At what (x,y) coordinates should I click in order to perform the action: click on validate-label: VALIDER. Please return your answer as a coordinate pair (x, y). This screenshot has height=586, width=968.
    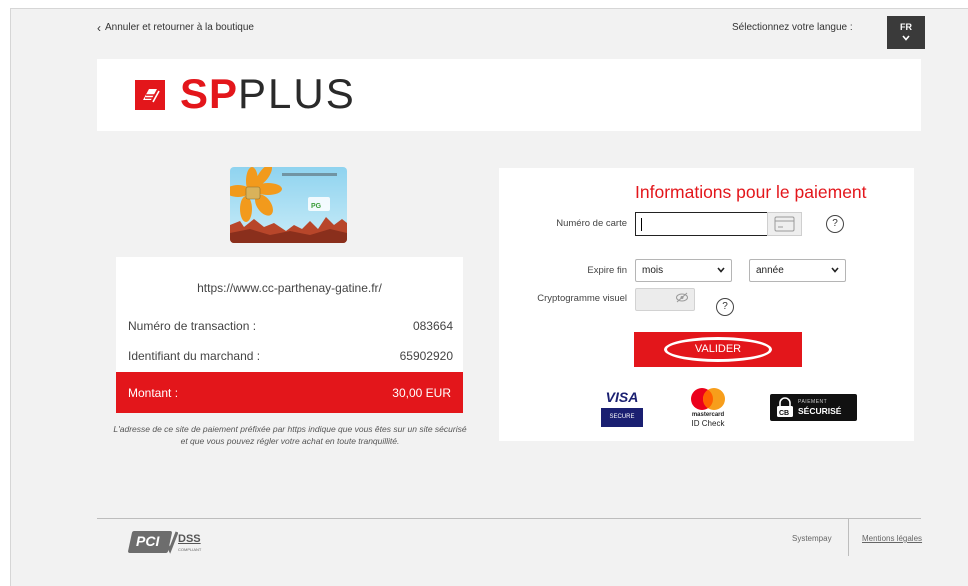
    Looking at the image, I should click on (718, 349).